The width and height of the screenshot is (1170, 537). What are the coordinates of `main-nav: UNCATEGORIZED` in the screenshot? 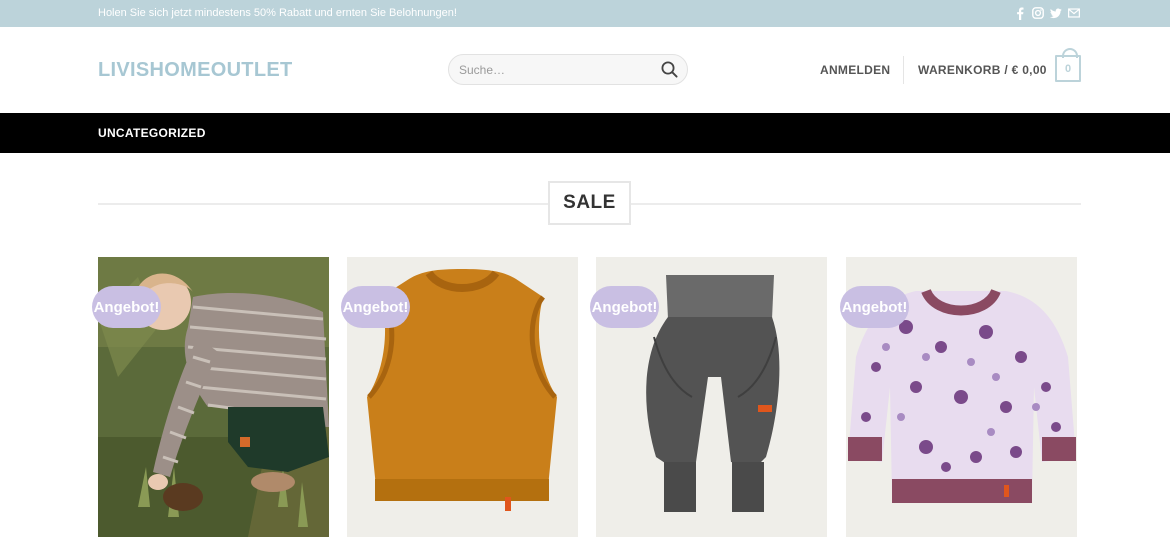 It's located at (585, 133).